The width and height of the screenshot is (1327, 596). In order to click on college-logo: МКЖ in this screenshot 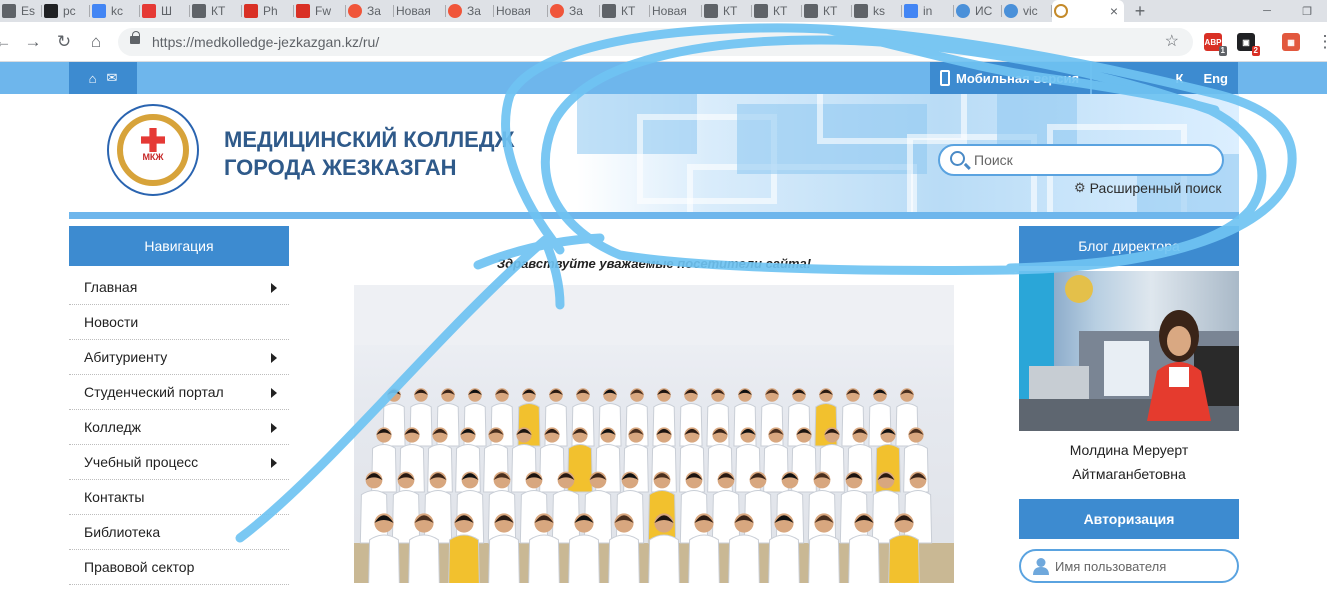, I will do `click(153, 150)`.